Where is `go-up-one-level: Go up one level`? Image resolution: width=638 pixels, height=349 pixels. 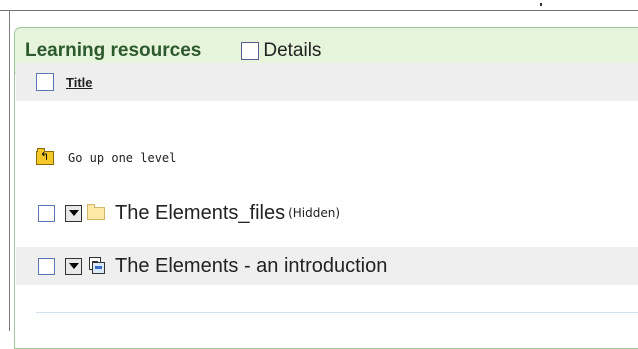
go-up-one-level: Go up one level is located at coordinates (106, 156).